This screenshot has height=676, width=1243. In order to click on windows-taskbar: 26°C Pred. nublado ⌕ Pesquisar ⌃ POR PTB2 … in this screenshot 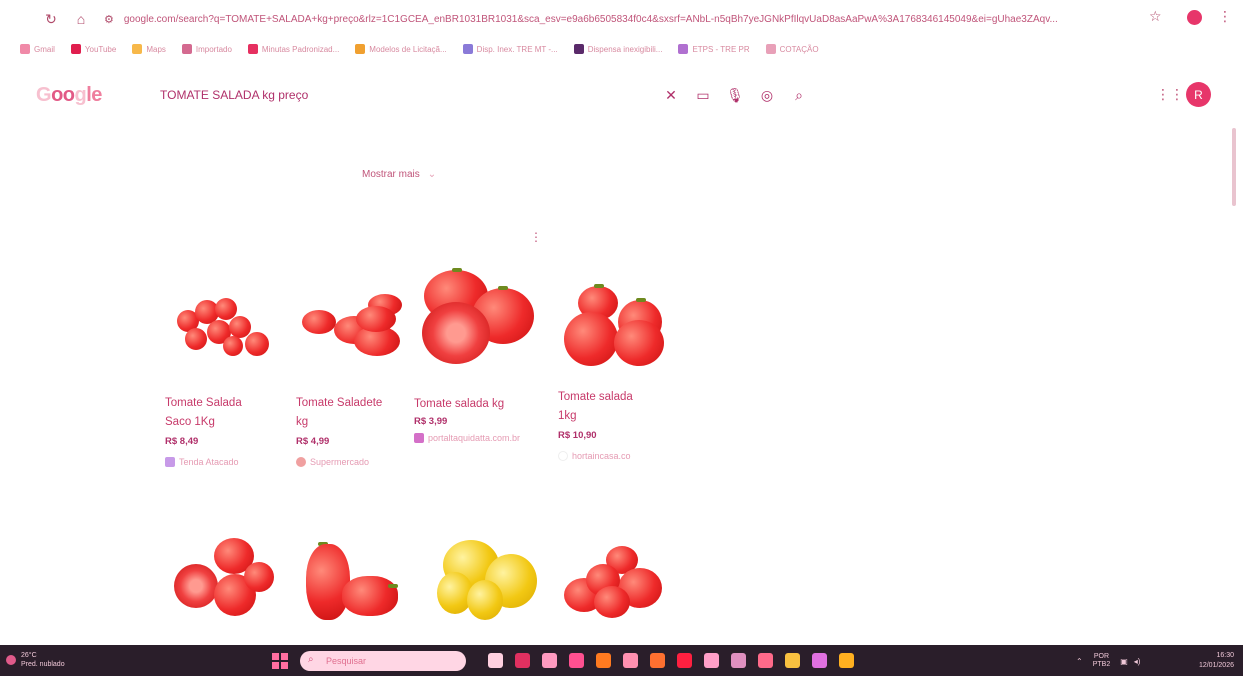, I will do `click(621, 660)`.